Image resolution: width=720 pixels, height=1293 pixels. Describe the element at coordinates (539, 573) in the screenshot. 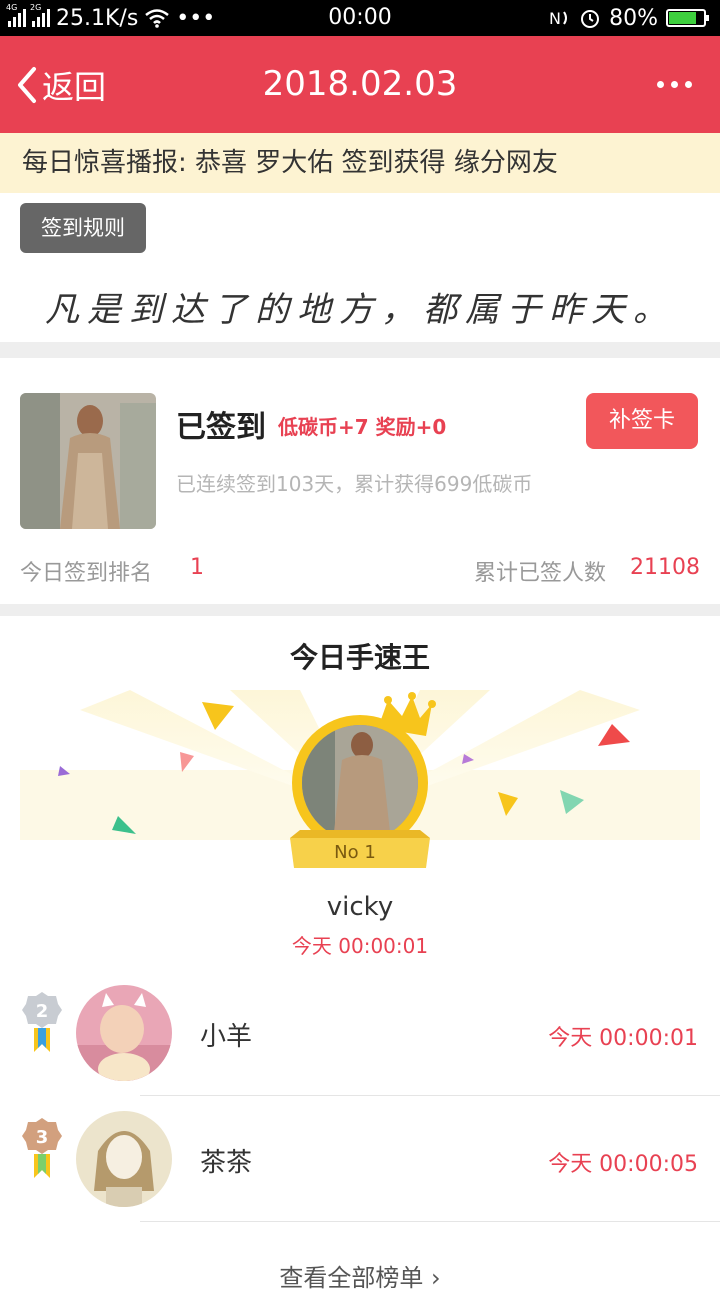

I see `total-signed-label: 累计已签人数` at that location.